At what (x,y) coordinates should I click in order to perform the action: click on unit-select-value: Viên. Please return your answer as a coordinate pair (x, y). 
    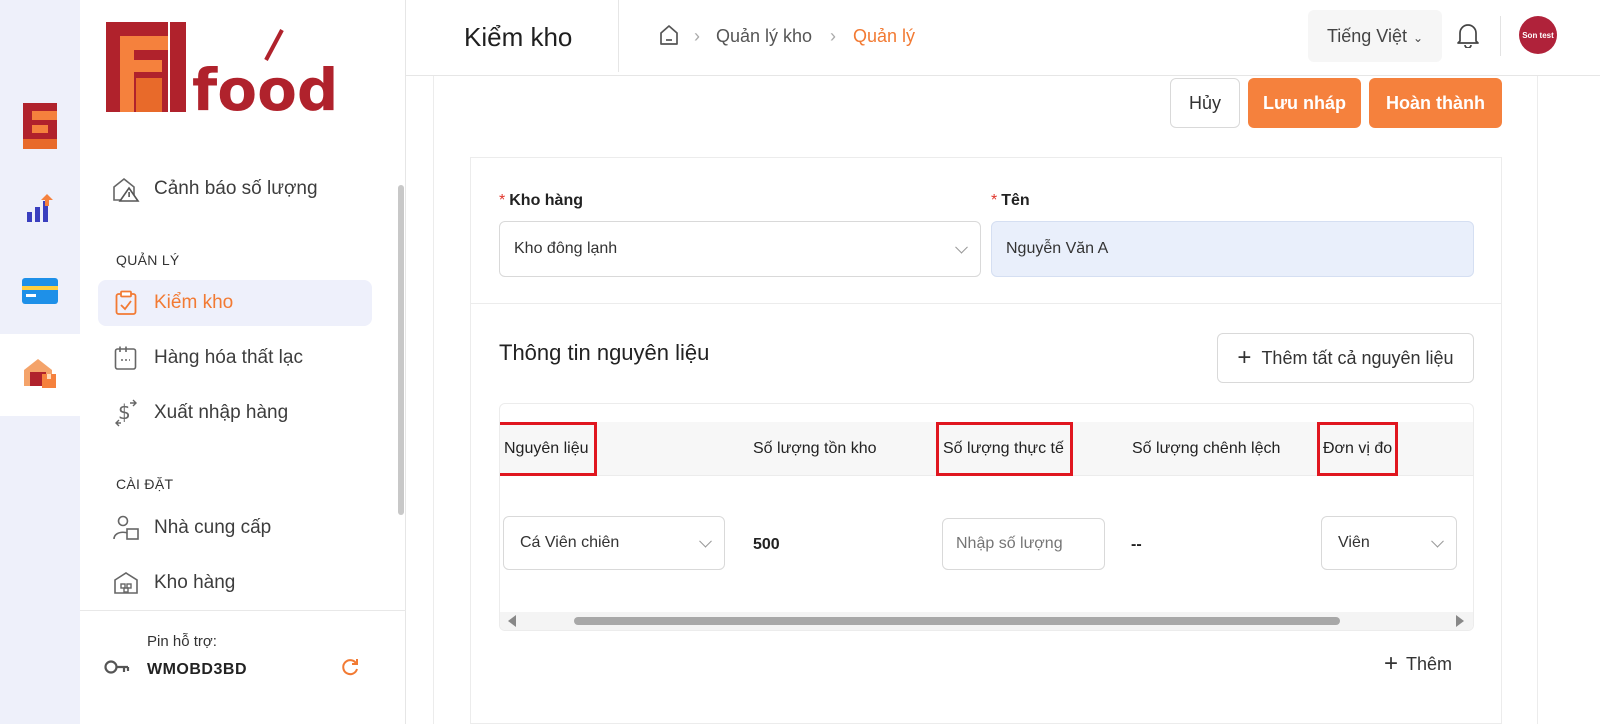
    Looking at the image, I should click on (1354, 542).